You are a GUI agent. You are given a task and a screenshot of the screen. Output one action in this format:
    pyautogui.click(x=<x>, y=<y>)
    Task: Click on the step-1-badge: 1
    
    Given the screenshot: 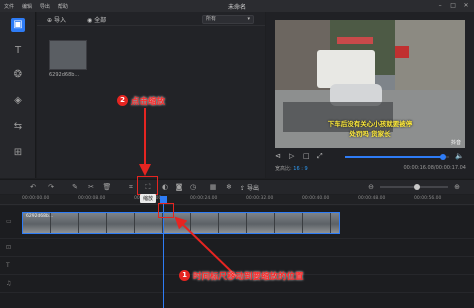 What is the action you would take?
    pyautogui.click(x=184, y=275)
    